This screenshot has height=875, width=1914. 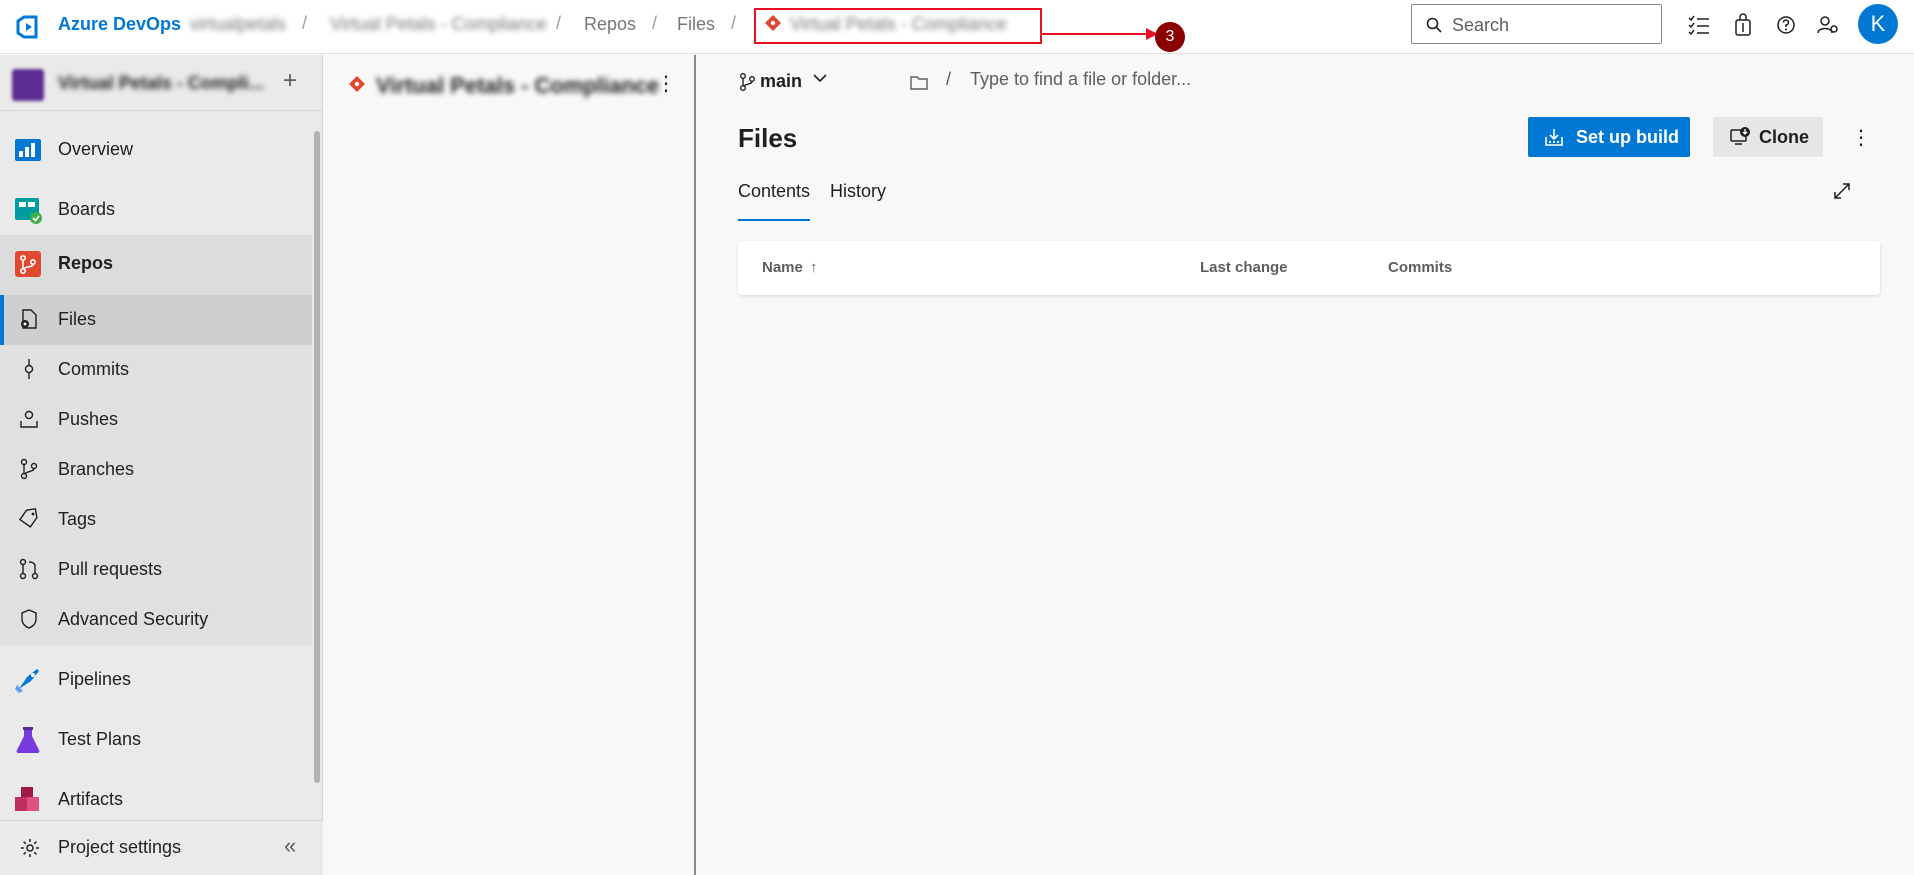 I want to click on set-up-build-button: Set up build, so click(x=1609, y=137).